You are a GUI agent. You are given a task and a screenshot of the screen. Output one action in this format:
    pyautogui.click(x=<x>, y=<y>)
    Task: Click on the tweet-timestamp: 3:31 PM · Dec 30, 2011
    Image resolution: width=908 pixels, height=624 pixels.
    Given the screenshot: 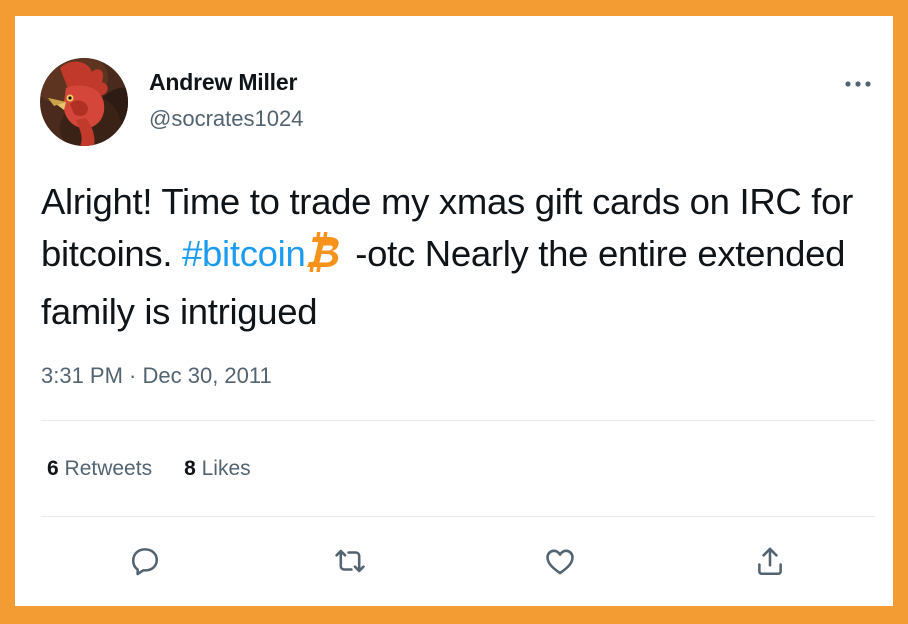 What is the action you would take?
    pyautogui.click(x=156, y=376)
    